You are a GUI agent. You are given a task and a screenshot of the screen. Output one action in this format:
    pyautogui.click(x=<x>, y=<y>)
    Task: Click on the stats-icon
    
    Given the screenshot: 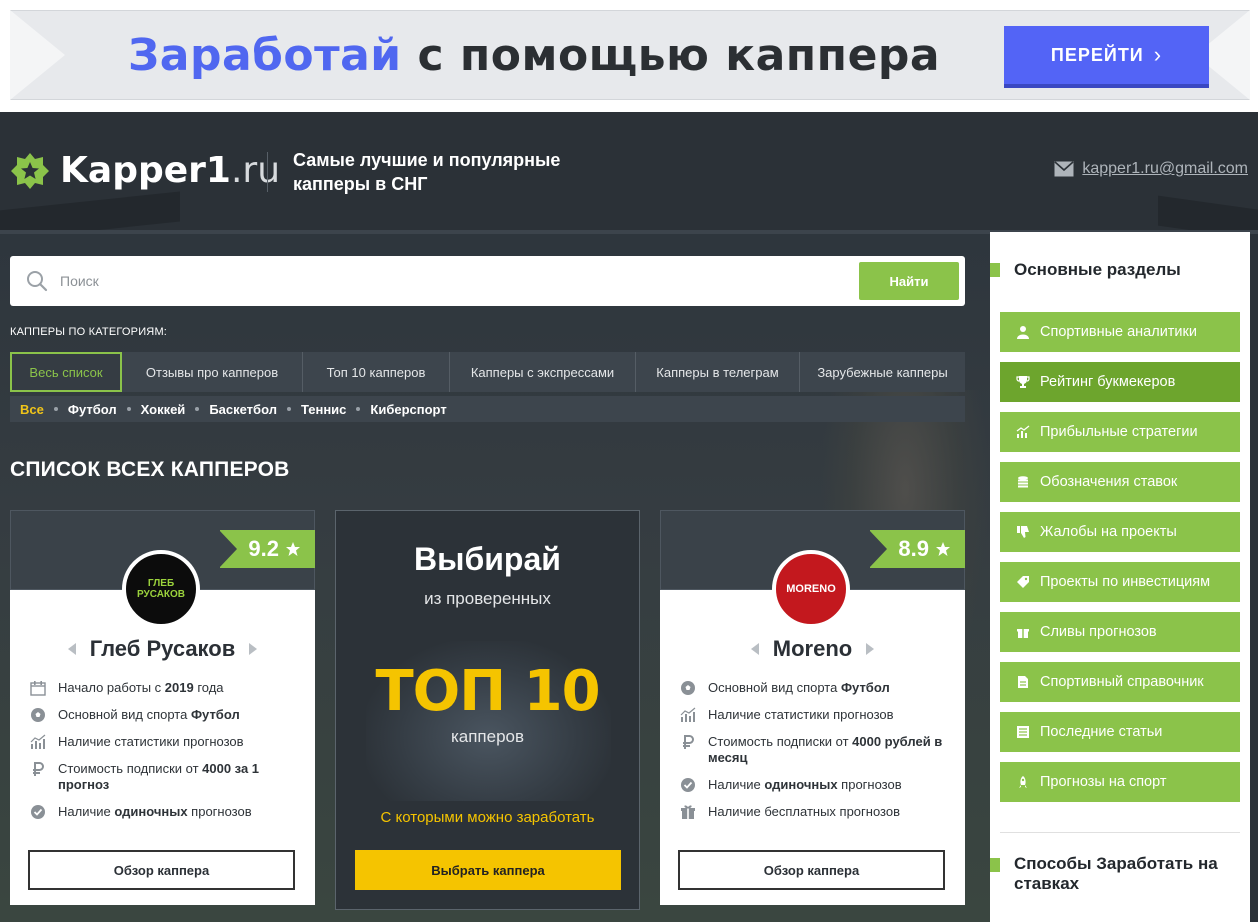 What is the action you would take?
    pyautogui.click(x=688, y=714)
    